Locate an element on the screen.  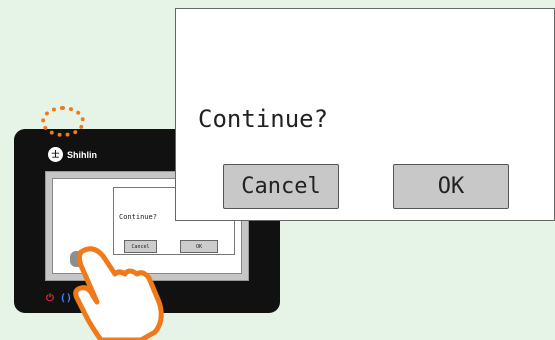
brand-name: Shihlin is located at coordinates (82, 154).